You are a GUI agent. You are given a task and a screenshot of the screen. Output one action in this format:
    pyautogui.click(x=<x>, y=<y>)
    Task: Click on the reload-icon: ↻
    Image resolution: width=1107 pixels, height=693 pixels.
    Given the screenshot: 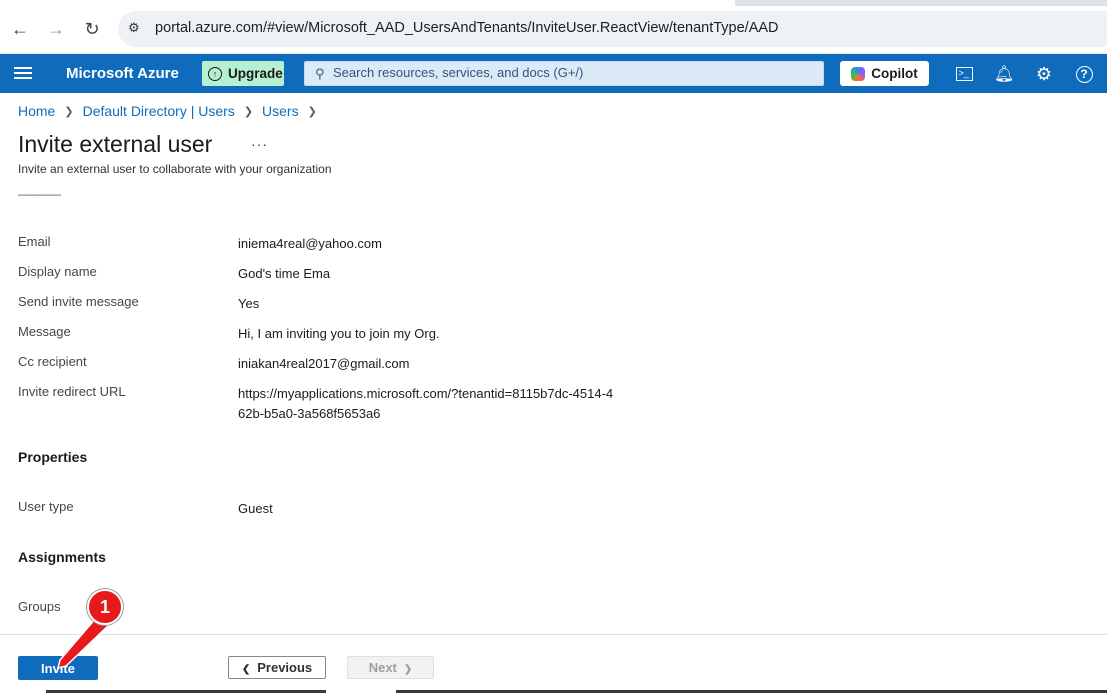 What is the action you would take?
    pyautogui.click(x=92, y=29)
    